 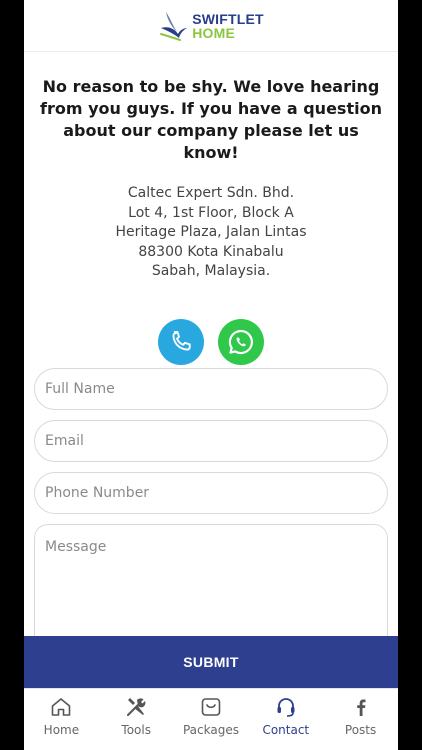 What do you see at coordinates (61, 730) in the screenshot?
I see `tab-label: Home` at bounding box center [61, 730].